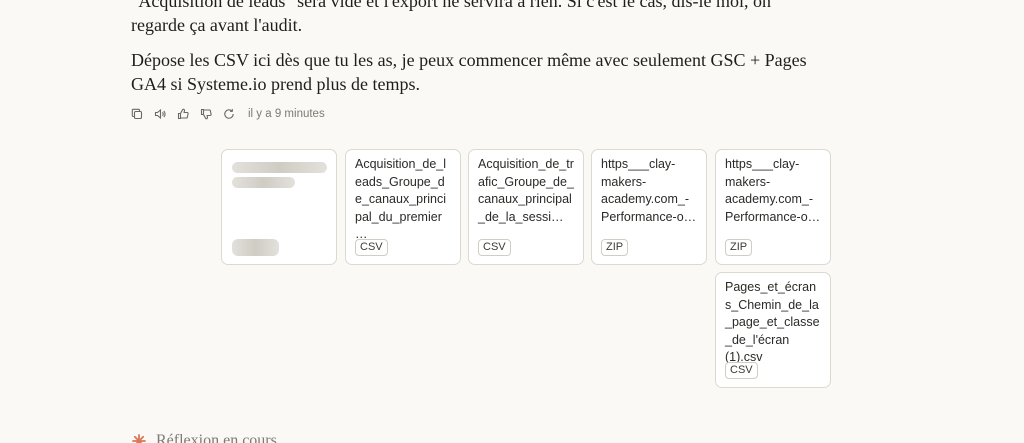 The width and height of the screenshot is (1024, 443). I want to click on message-timestamp: il y a 9 minutes, so click(286, 114).